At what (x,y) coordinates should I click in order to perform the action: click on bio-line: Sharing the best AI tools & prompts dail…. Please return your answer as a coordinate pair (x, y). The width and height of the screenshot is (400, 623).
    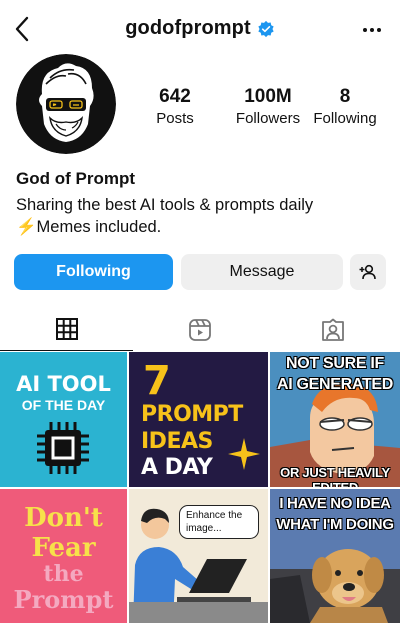
    Looking at the image, I should click on (165, 205).